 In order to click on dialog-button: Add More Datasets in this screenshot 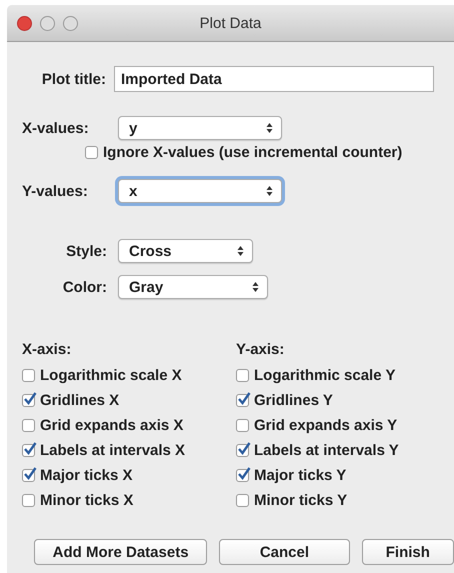, I will do `click(121, 552)`.